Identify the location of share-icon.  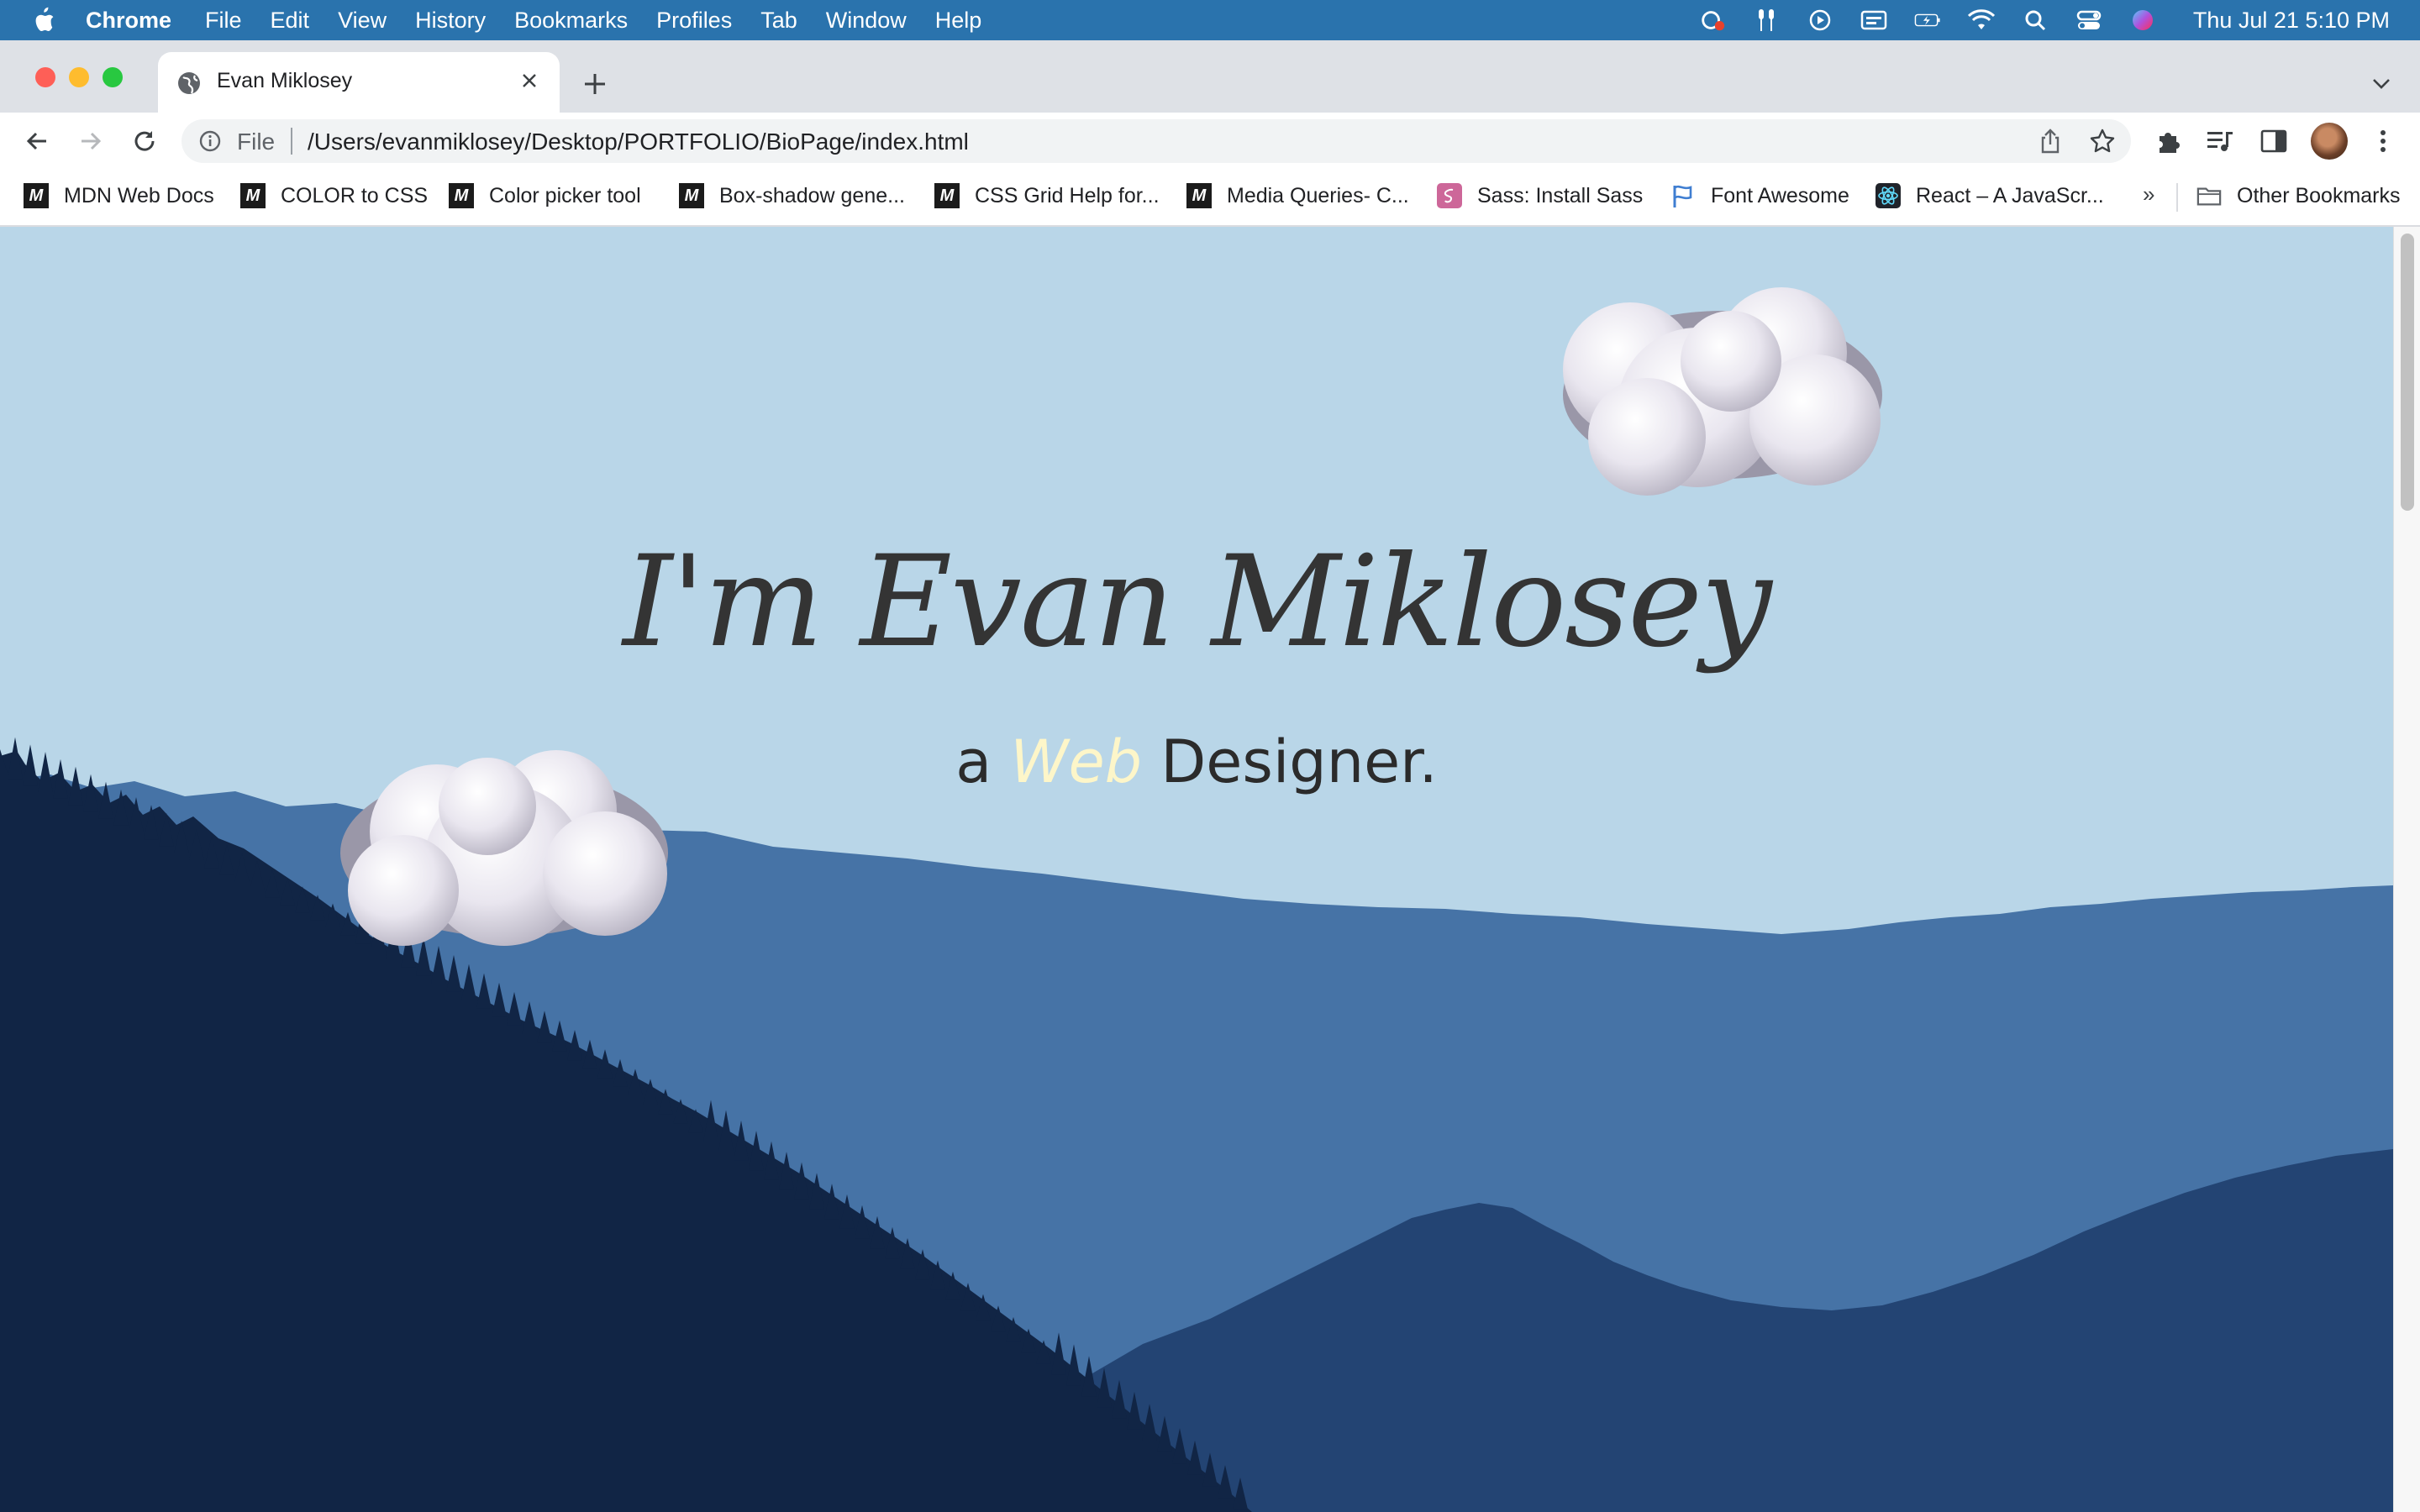
(2050, 141).